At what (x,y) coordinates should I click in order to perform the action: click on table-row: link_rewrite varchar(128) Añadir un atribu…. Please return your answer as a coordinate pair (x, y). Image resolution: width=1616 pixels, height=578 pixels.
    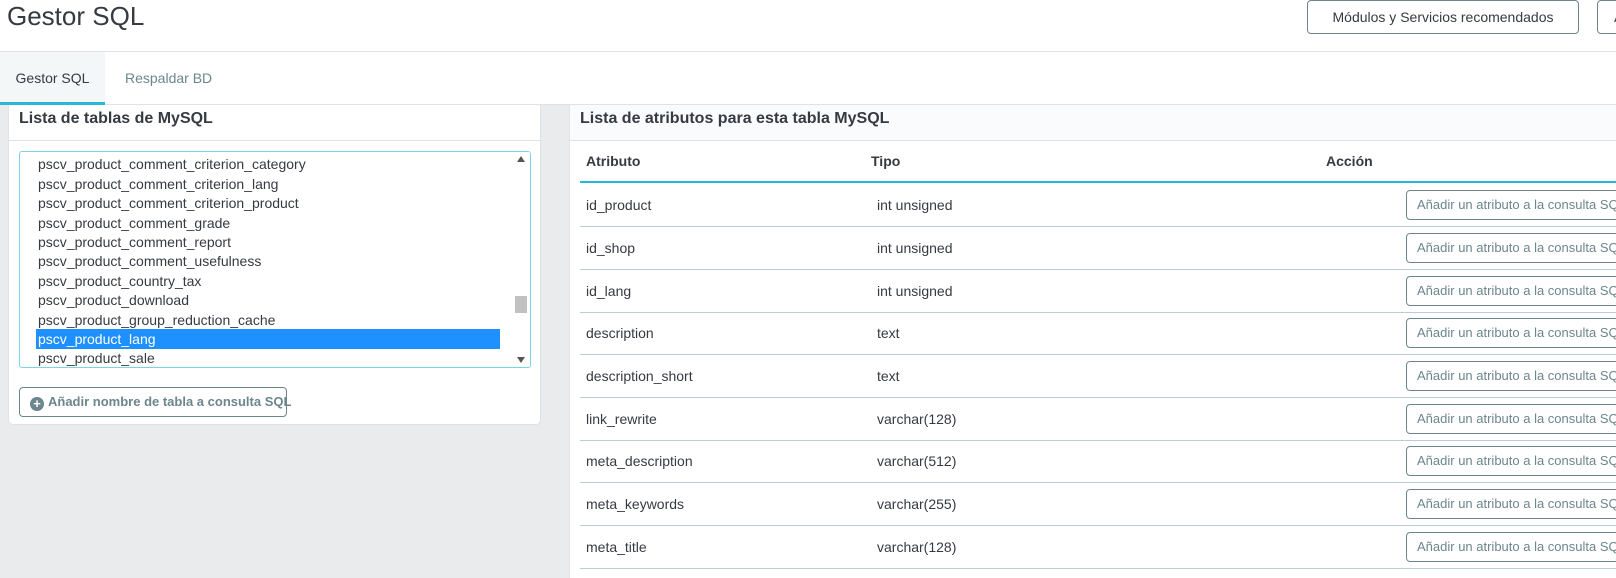
    Looking at the image, I should click on (1098, 419).